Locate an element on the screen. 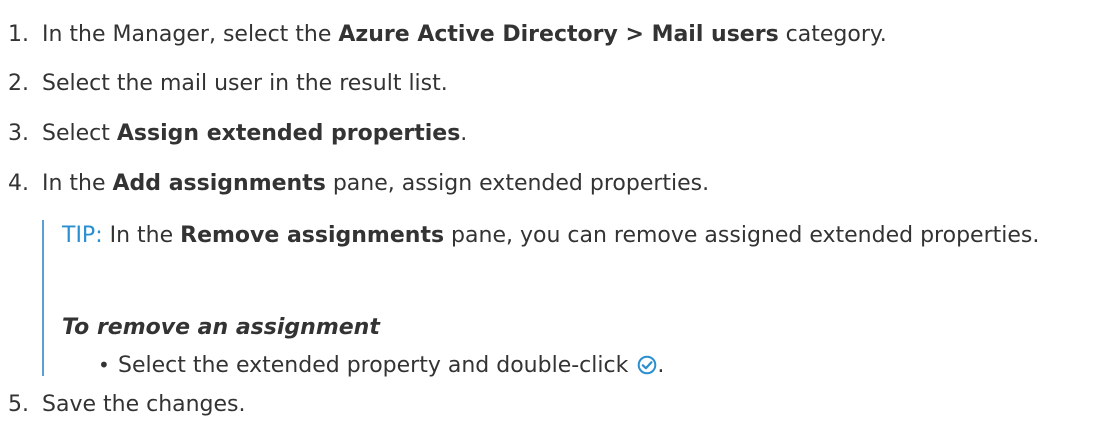 This screenshot has height=429, width=1096. step-number: 4. is located at coordinates (18, 183).